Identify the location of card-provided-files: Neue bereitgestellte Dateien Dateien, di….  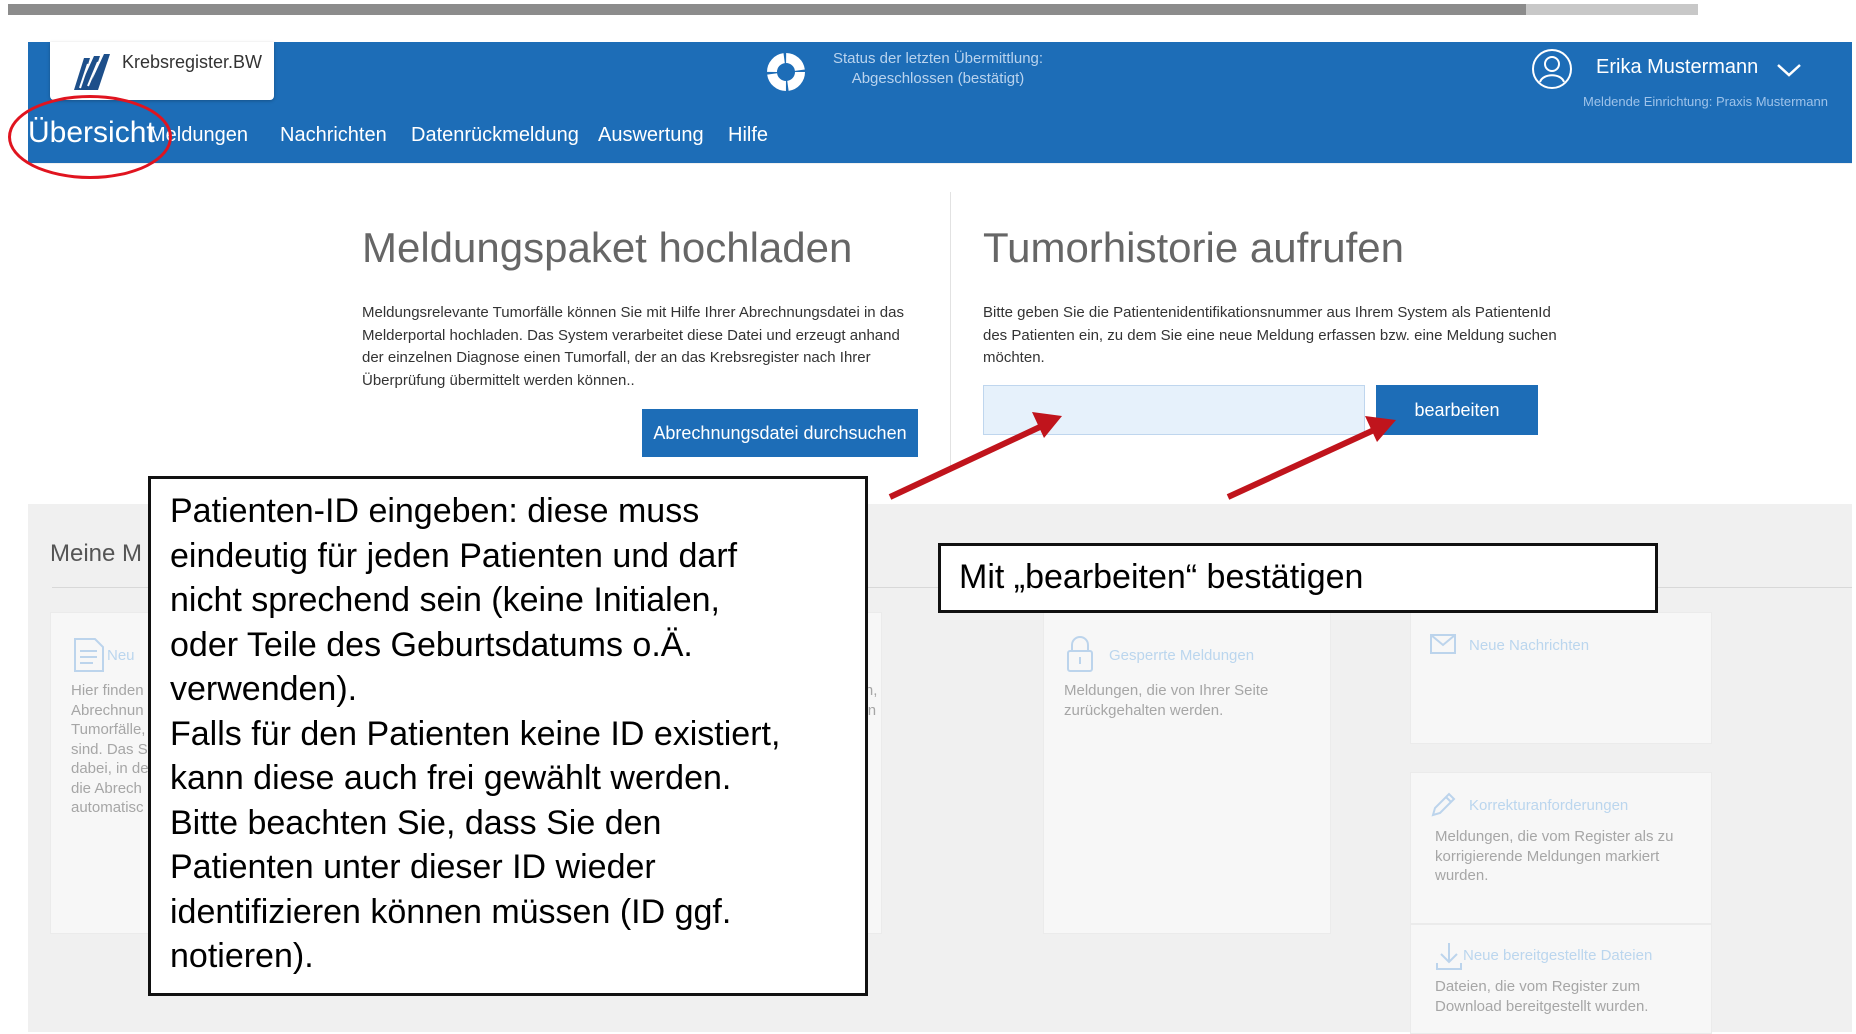
(1561, 979).